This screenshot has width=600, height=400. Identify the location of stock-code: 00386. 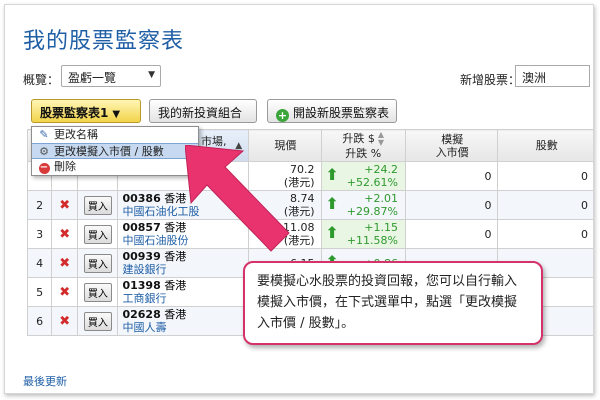
(141, 198).